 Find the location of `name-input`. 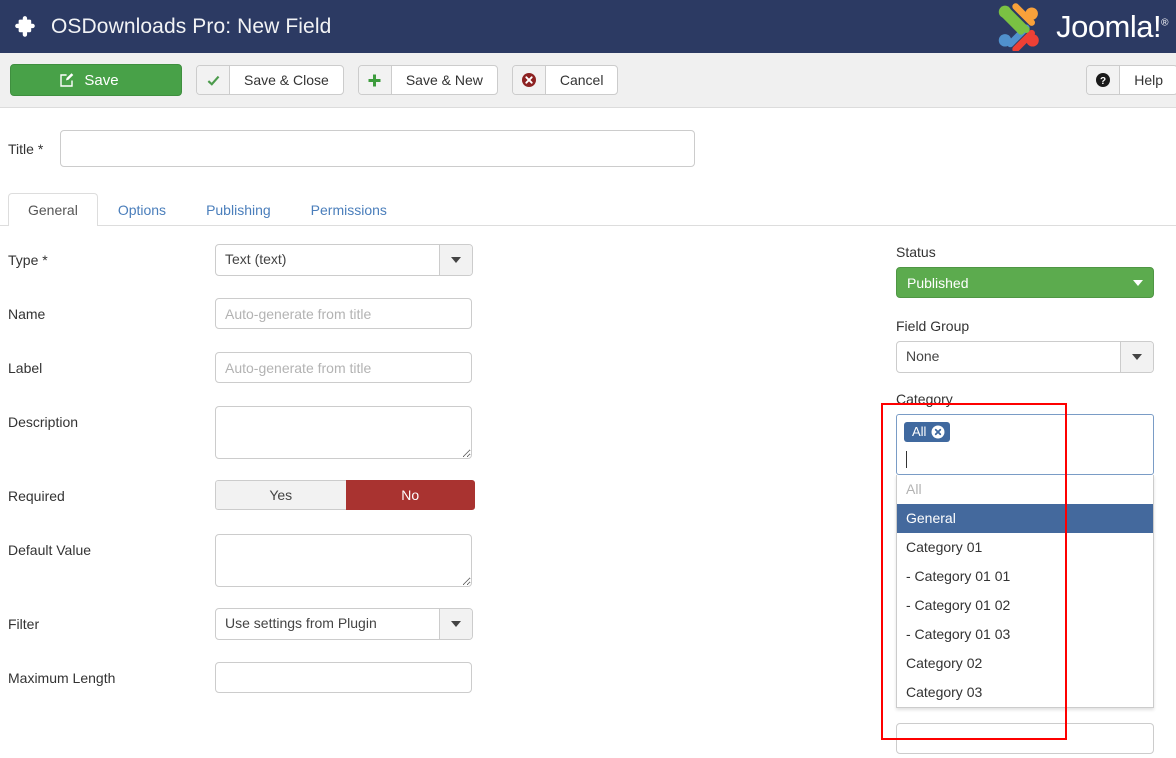

name-input is located at coordinates (343, 313).